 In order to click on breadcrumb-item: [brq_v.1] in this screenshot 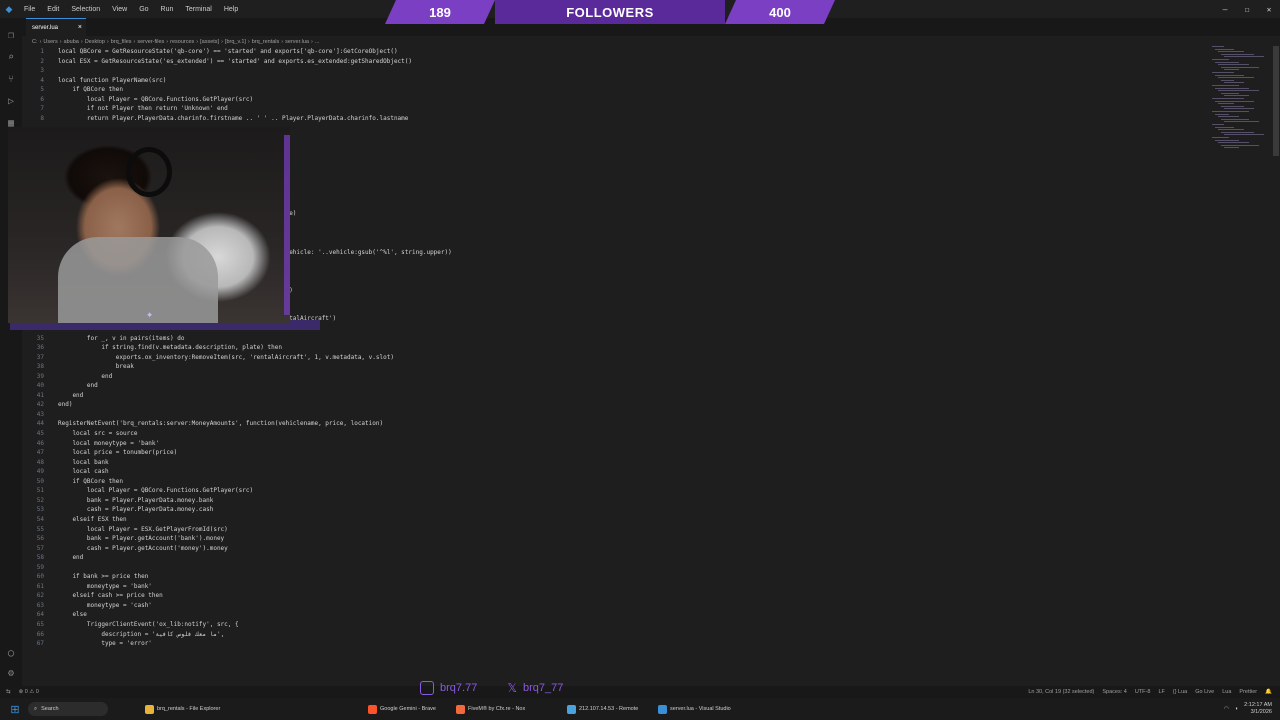, I will do `click(235, 42)`.